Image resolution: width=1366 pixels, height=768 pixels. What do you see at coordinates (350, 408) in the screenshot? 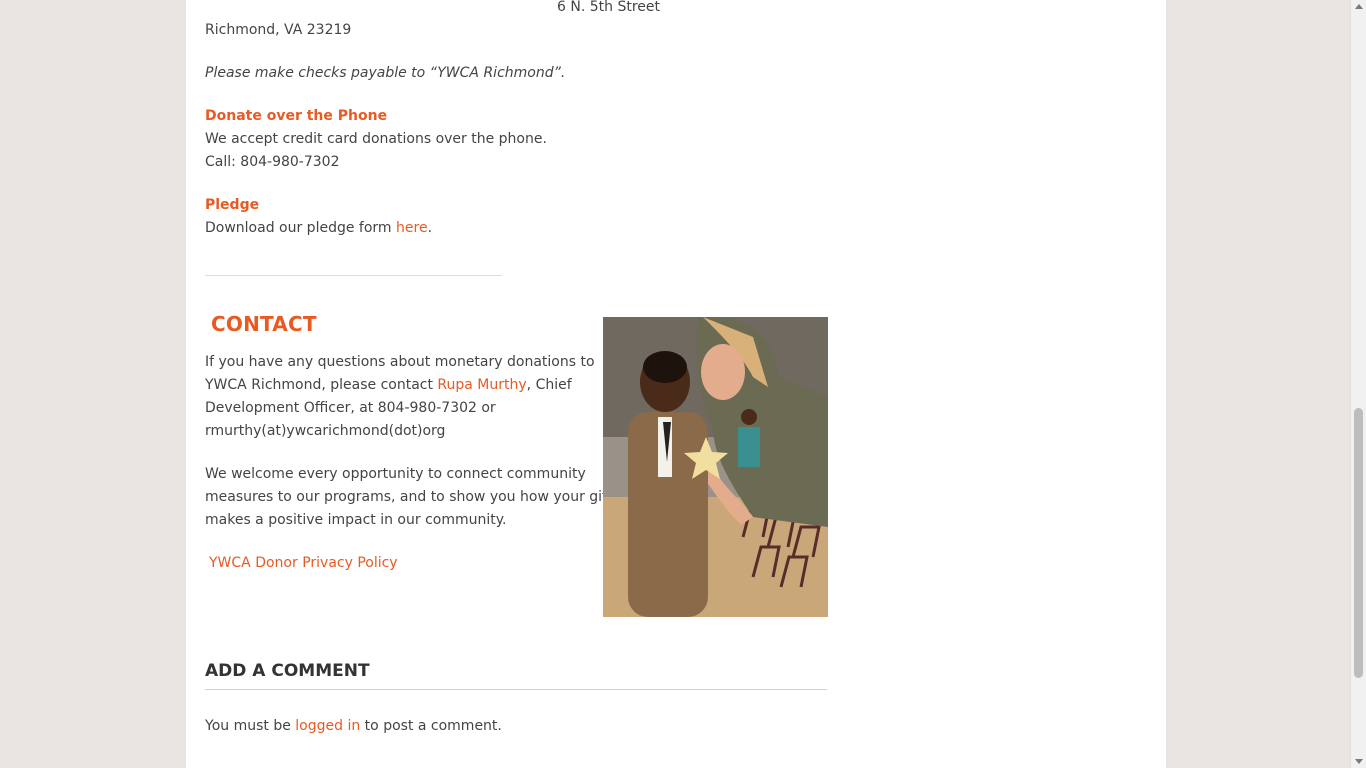
I see `contact-p1-line3: Development Officer, at 804-980-7302 or` at bounding box center [350, 408].